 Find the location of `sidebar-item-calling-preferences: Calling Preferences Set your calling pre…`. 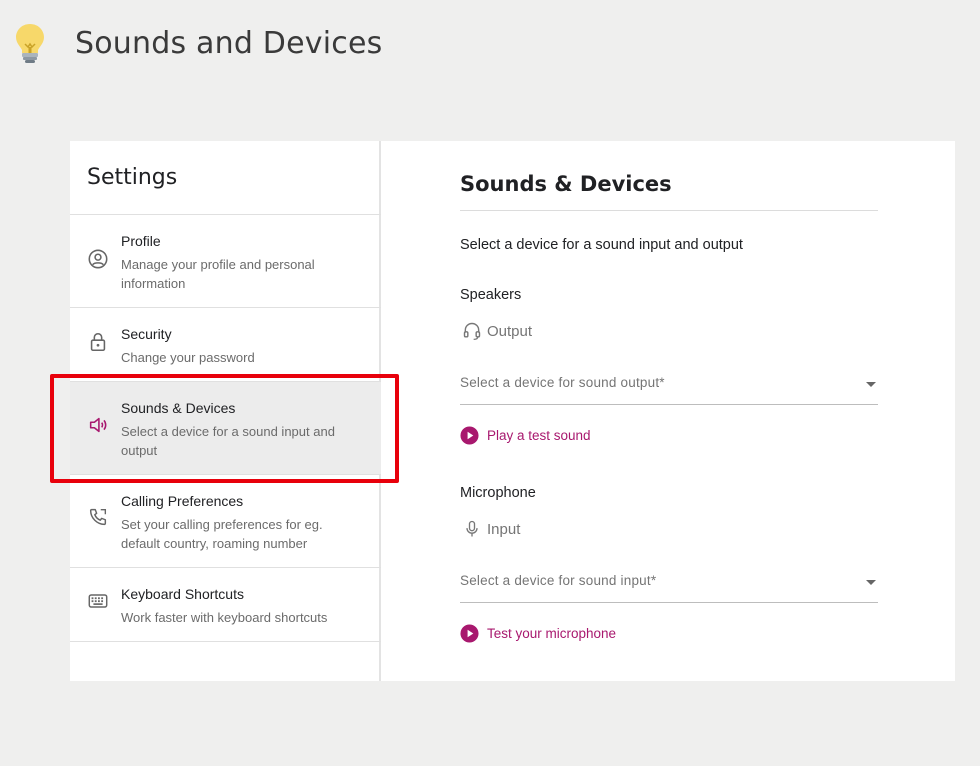

sidebar-item-calling-preferences: Calling Preferences Set your calling pre… is located at coordinates (225, 521).